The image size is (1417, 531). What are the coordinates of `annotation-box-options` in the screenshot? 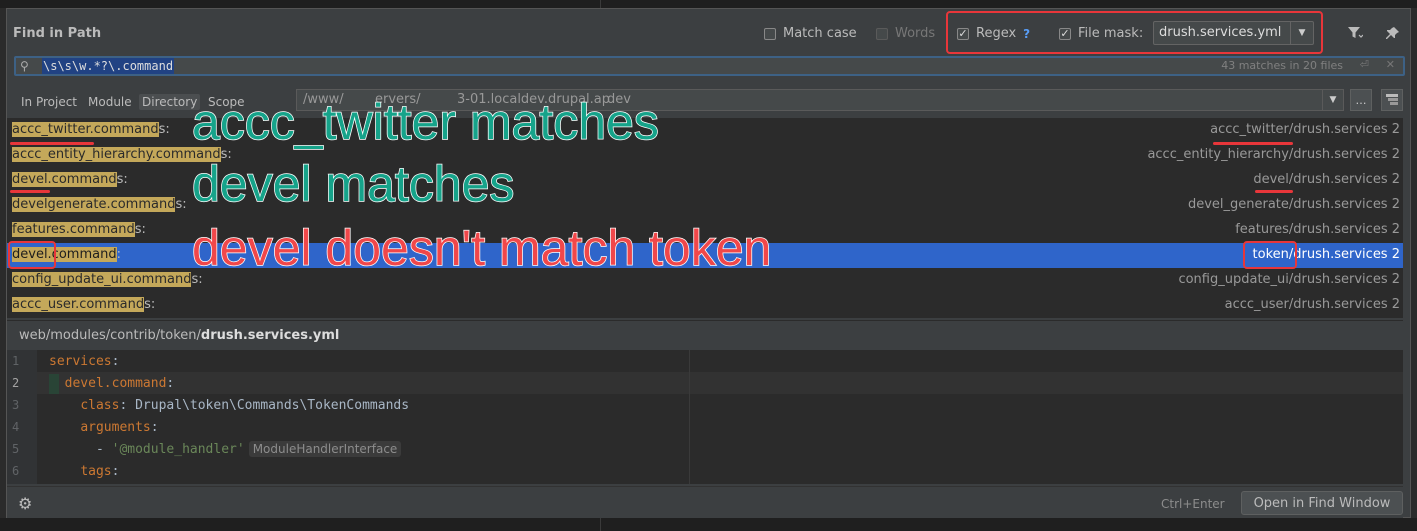 It's located at (1134, 32).